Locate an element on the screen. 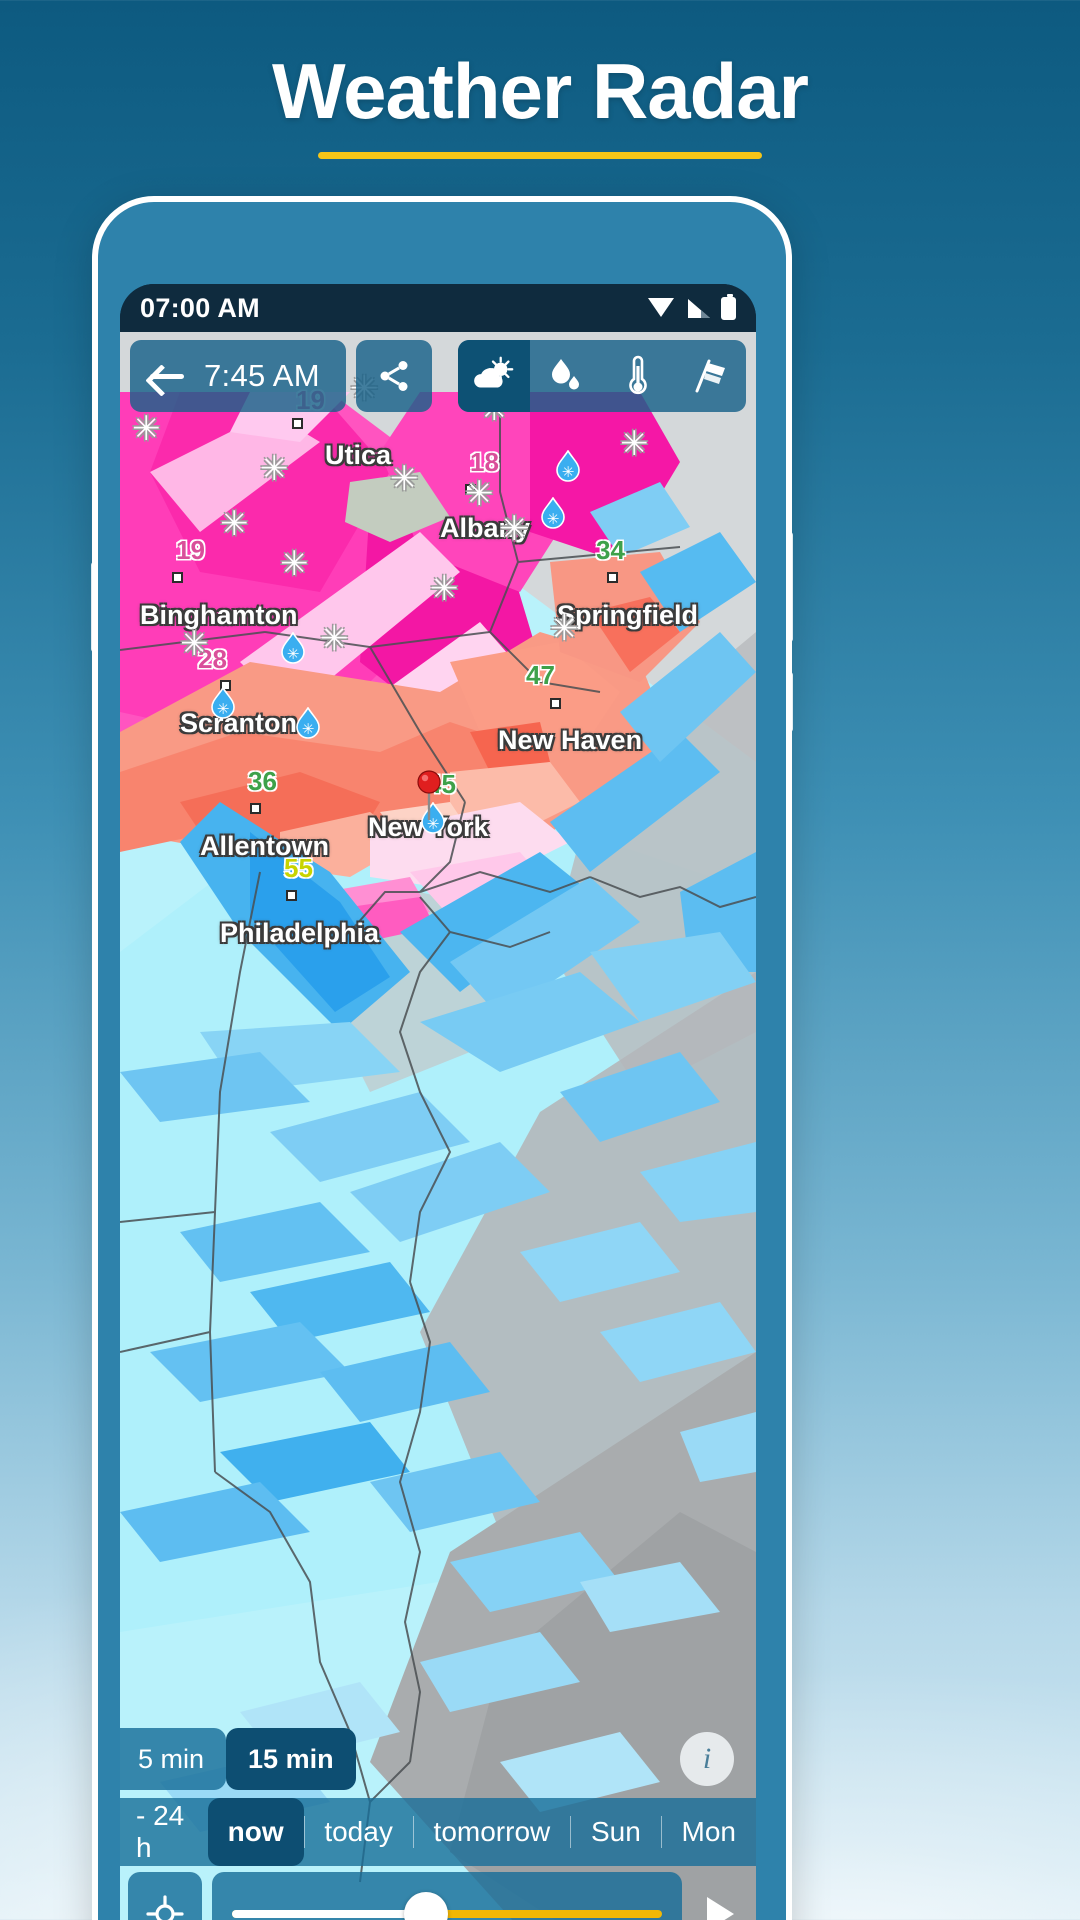  play-button is located at coordinates (720, 1908).